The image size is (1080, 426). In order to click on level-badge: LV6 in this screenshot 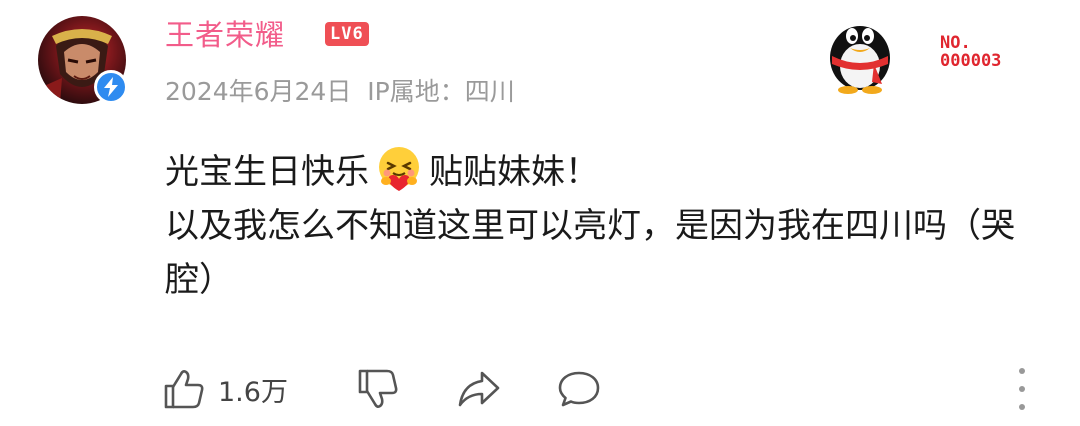, I will do `click(347, 34)`.